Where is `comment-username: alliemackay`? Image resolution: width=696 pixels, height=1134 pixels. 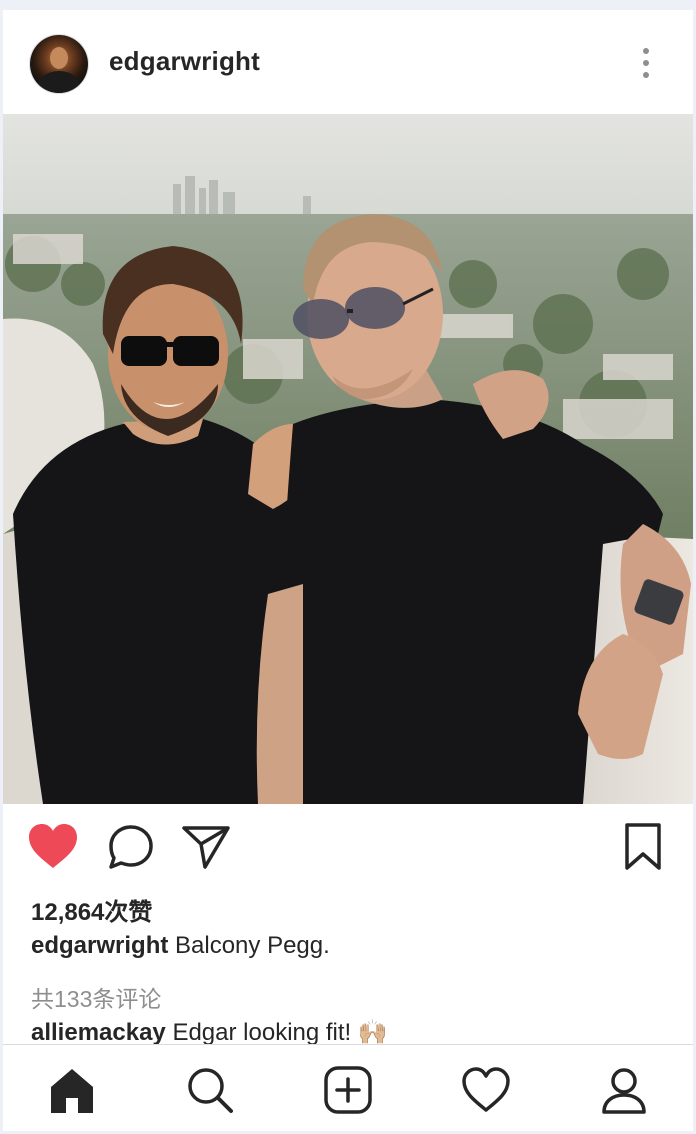
comment-username: alliemackay is located at coordinates (98, 1032).